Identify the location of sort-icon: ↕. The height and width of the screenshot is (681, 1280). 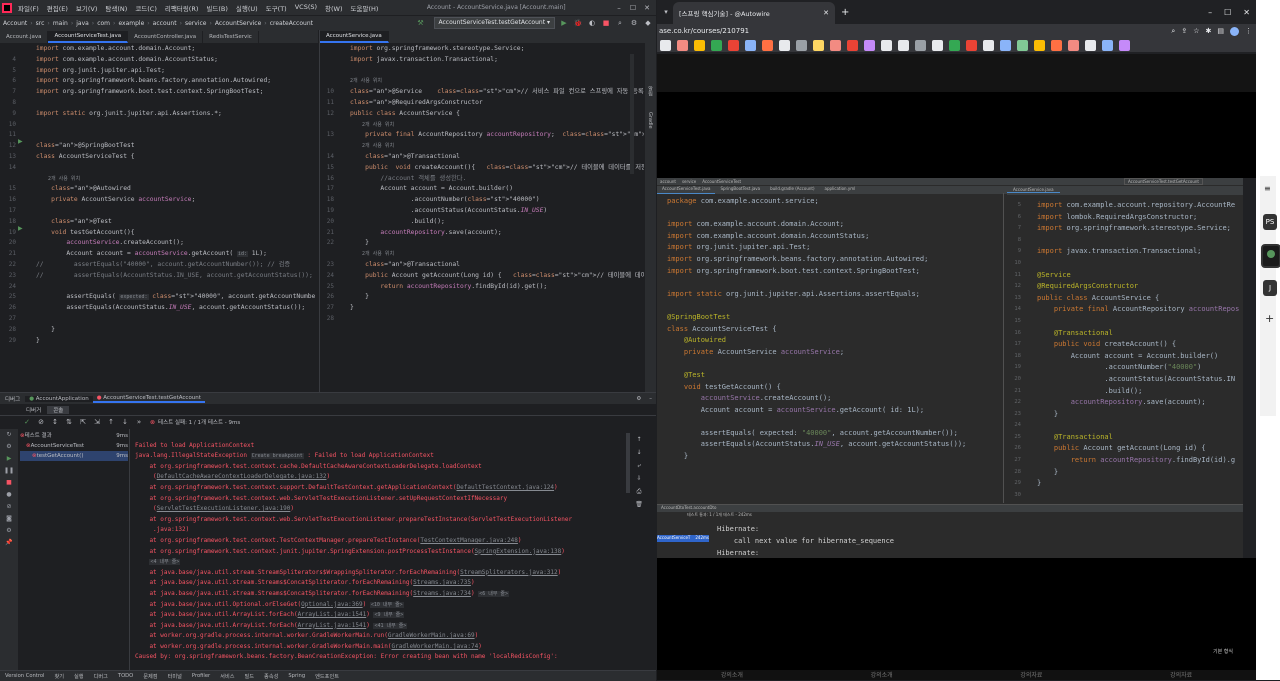
(55, 422).